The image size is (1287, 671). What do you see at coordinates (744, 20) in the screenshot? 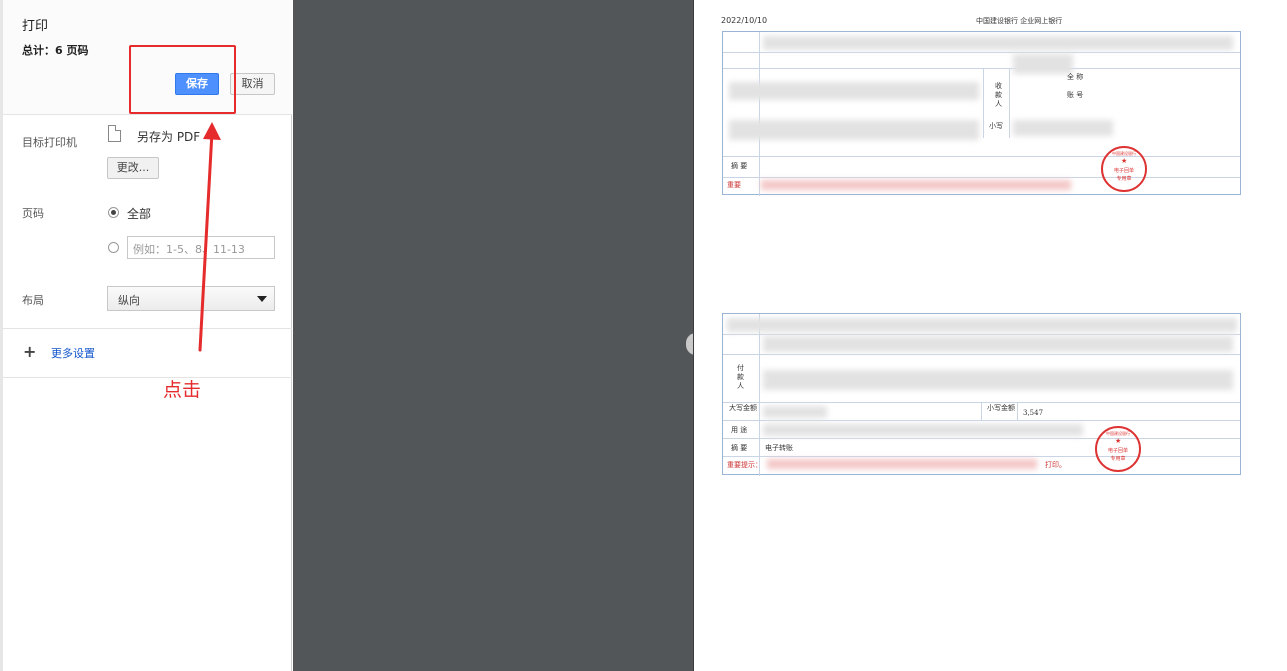
I see `receipt-date: 2022/10/10` at bounding box center [744, 20].